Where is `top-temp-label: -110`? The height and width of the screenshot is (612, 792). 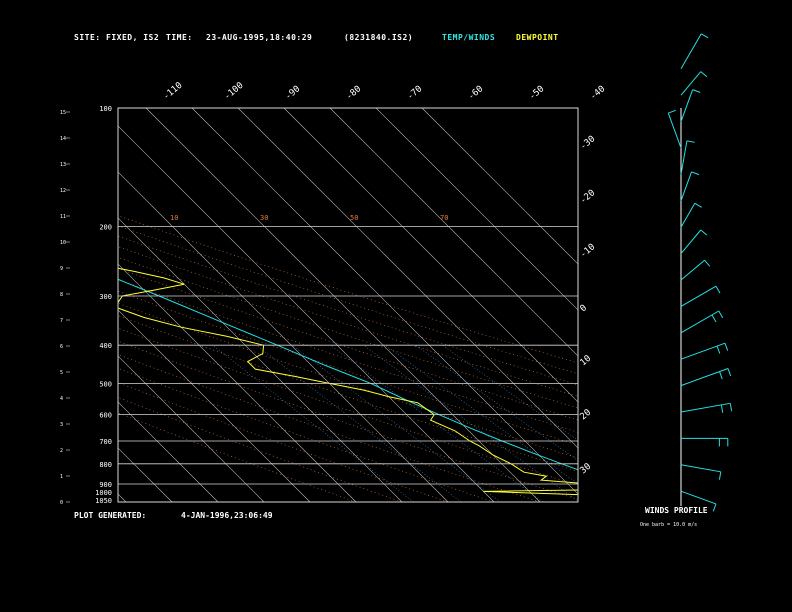 top-temp-label: -110 is located at coordinates (173, 92).